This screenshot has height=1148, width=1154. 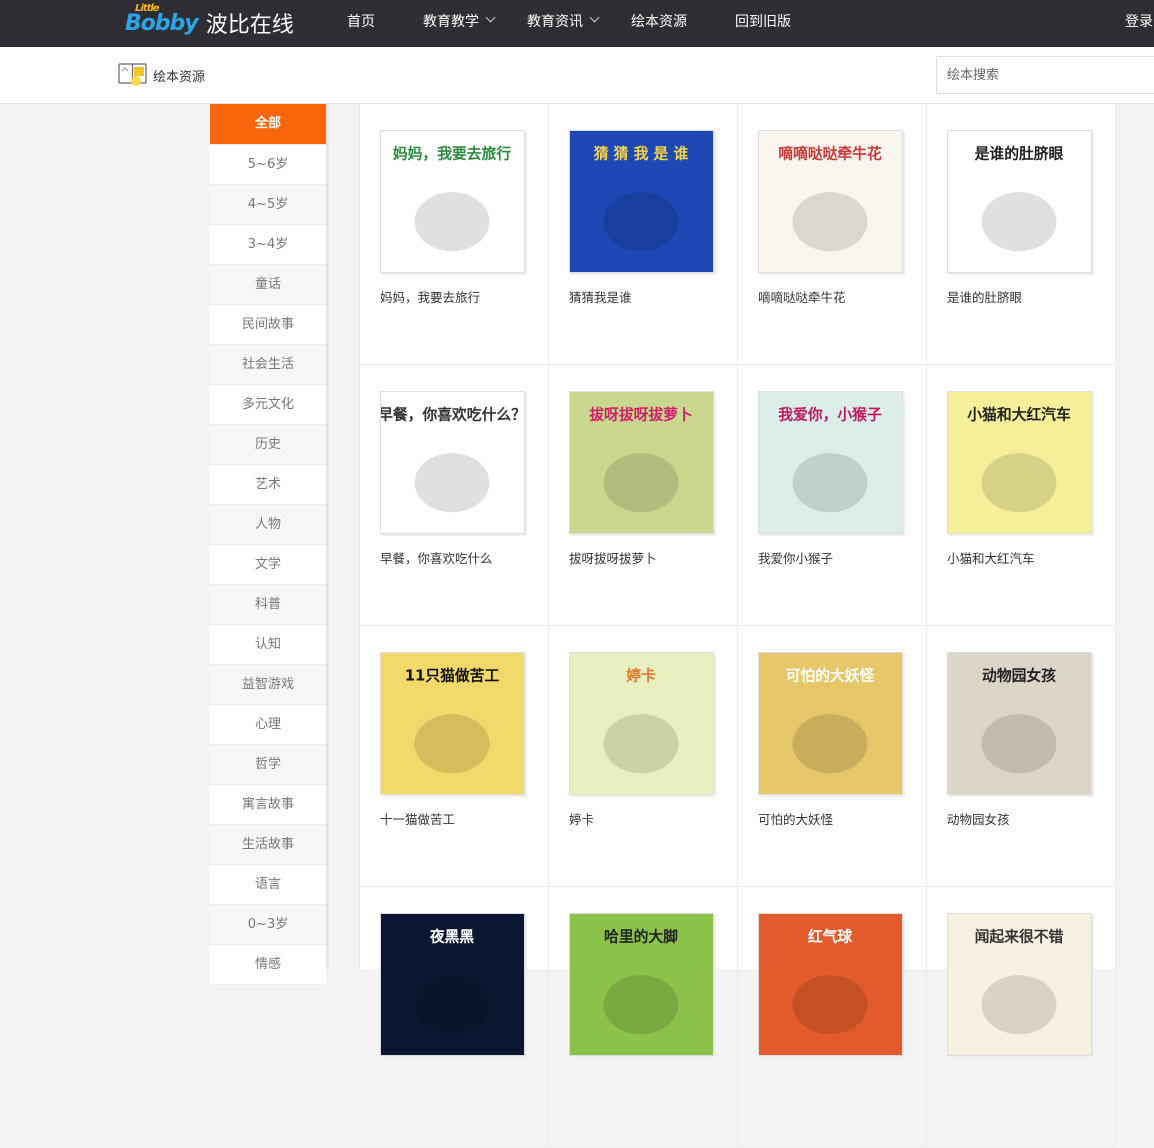 I want to click on book-title: 拔呀拔呀拔萝卜, so click(x=613, y=557).